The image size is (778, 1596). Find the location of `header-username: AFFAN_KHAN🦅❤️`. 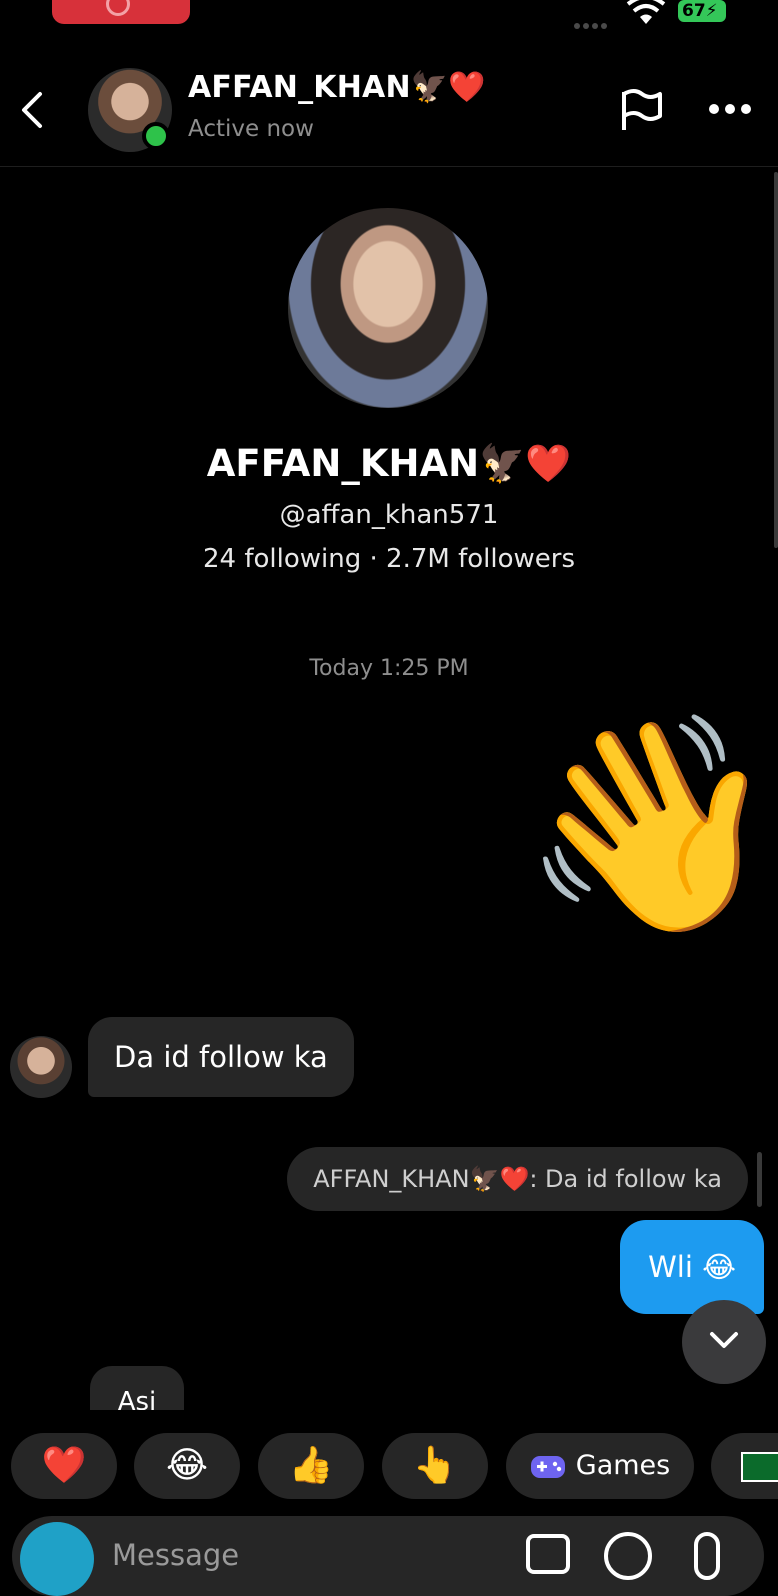

header-username: AFFAN_KHAN🦅❤️ is located at coordinates (337, 87).